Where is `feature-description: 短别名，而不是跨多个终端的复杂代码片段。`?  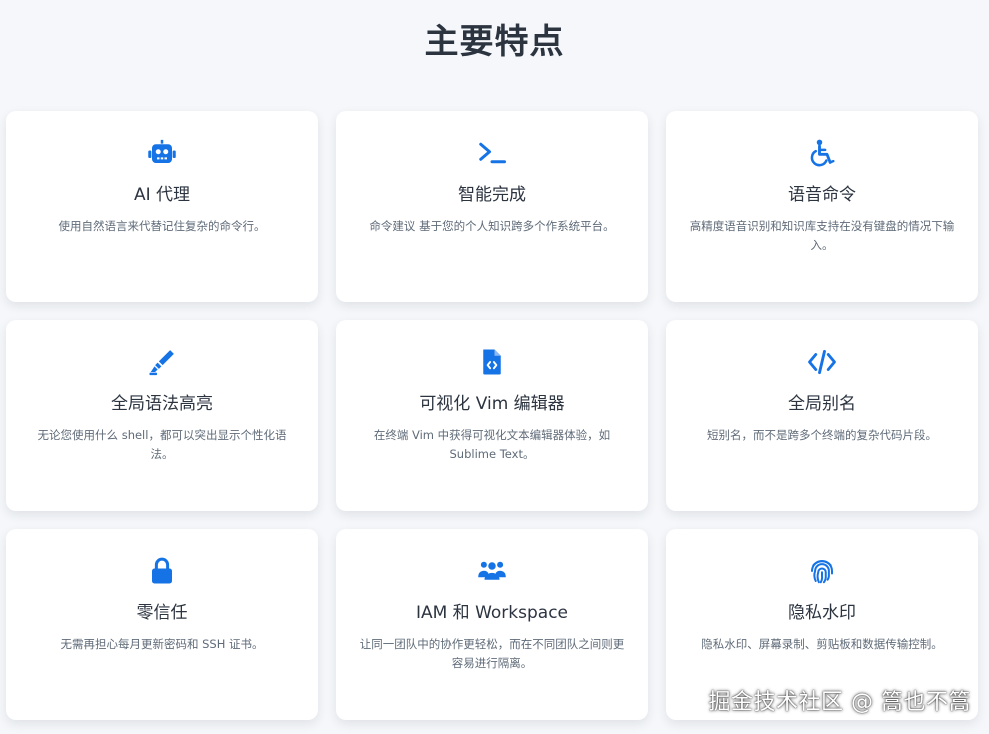
feature-description: 短别名，而不是跨多个终端的复杂代码片段。 is located at coordinates (822, 435).